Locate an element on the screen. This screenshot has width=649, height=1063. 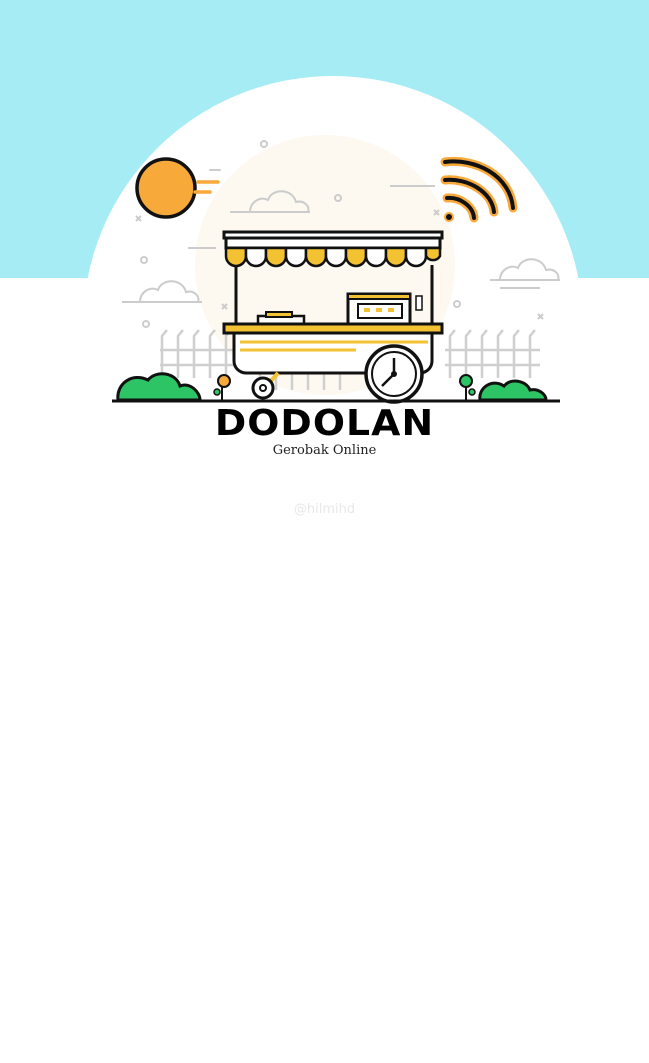
app-title: DODOLAN is located at coordinates (324, 423).